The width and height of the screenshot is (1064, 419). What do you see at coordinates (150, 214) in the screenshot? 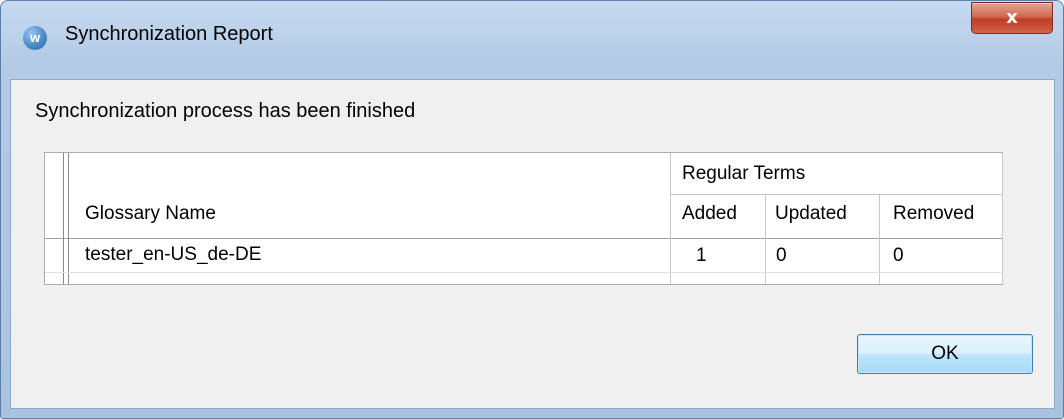
I see `column-header-glossary-name: Glossary Name` at bounding box center [150, 214].